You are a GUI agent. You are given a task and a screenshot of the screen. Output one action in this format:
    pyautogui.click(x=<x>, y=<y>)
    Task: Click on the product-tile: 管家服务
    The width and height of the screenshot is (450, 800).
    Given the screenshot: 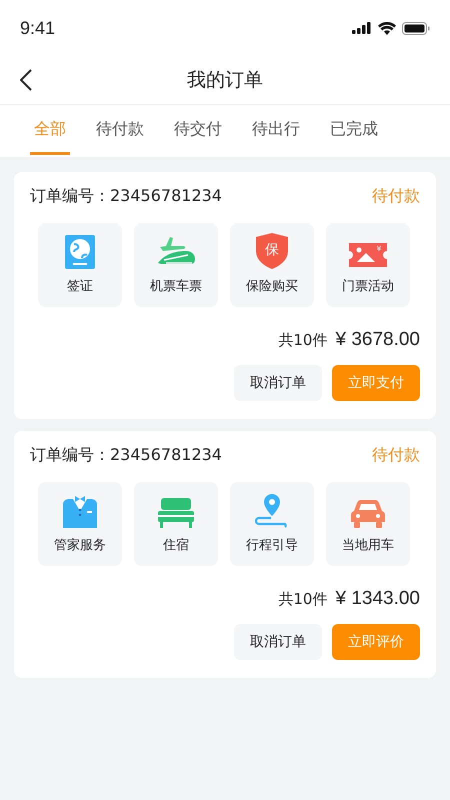 What is the action you would take?
    pyautogui.click(x=80, y=524)
    